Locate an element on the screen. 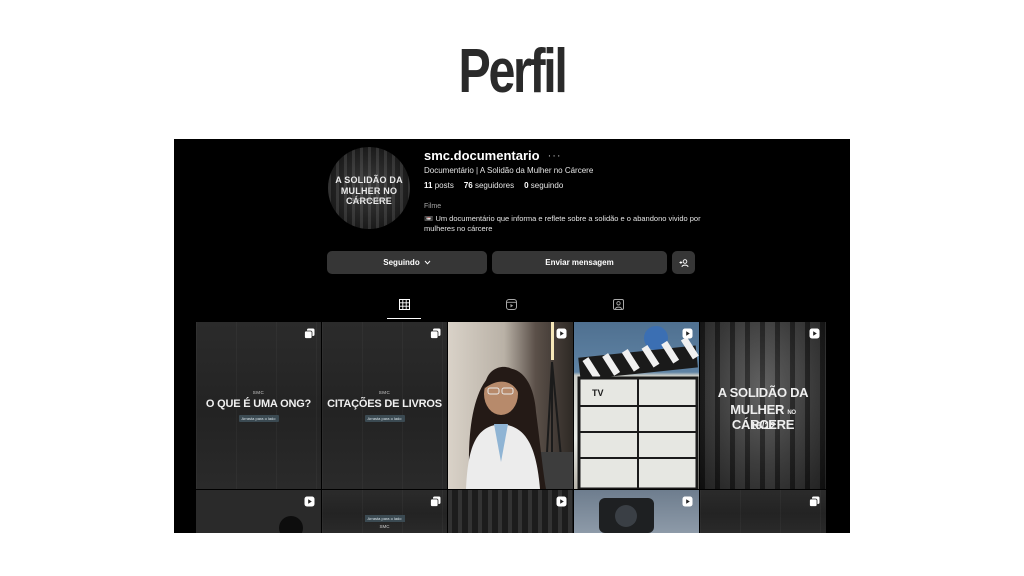 This screenshot has width=1024, height=576. videotape-icon: 📼 is located at coordinates (429, 218).